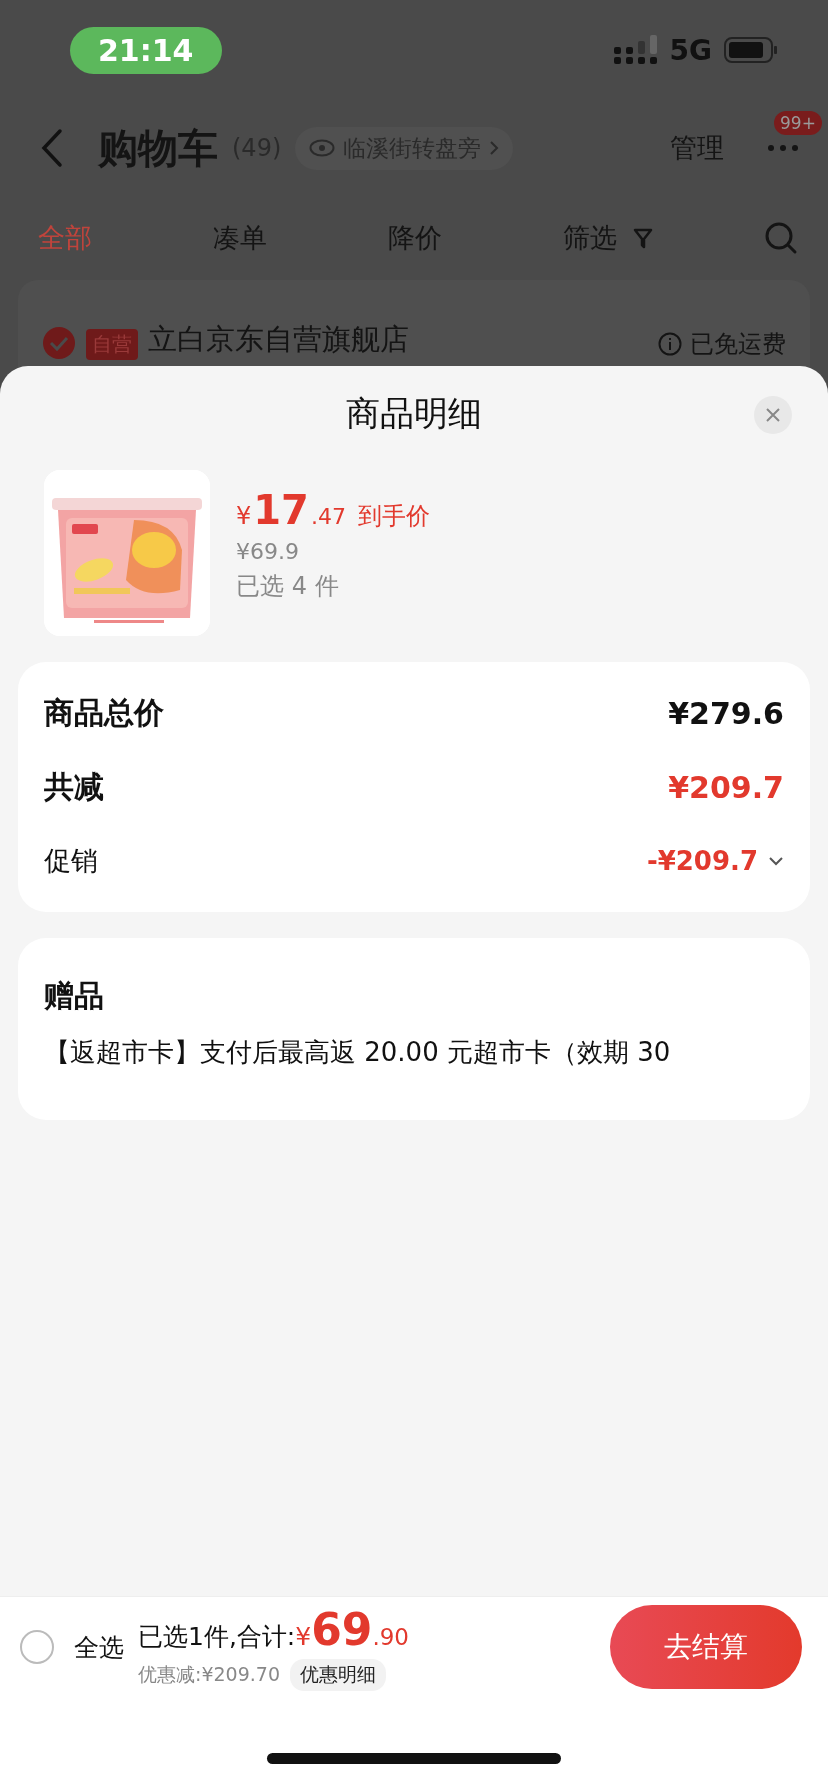 The image size is (828, 1792). Describe the element at coordinates (278, 340) in the screenshot. I see `store-name: 立白京东自营旗舰店` at that location.